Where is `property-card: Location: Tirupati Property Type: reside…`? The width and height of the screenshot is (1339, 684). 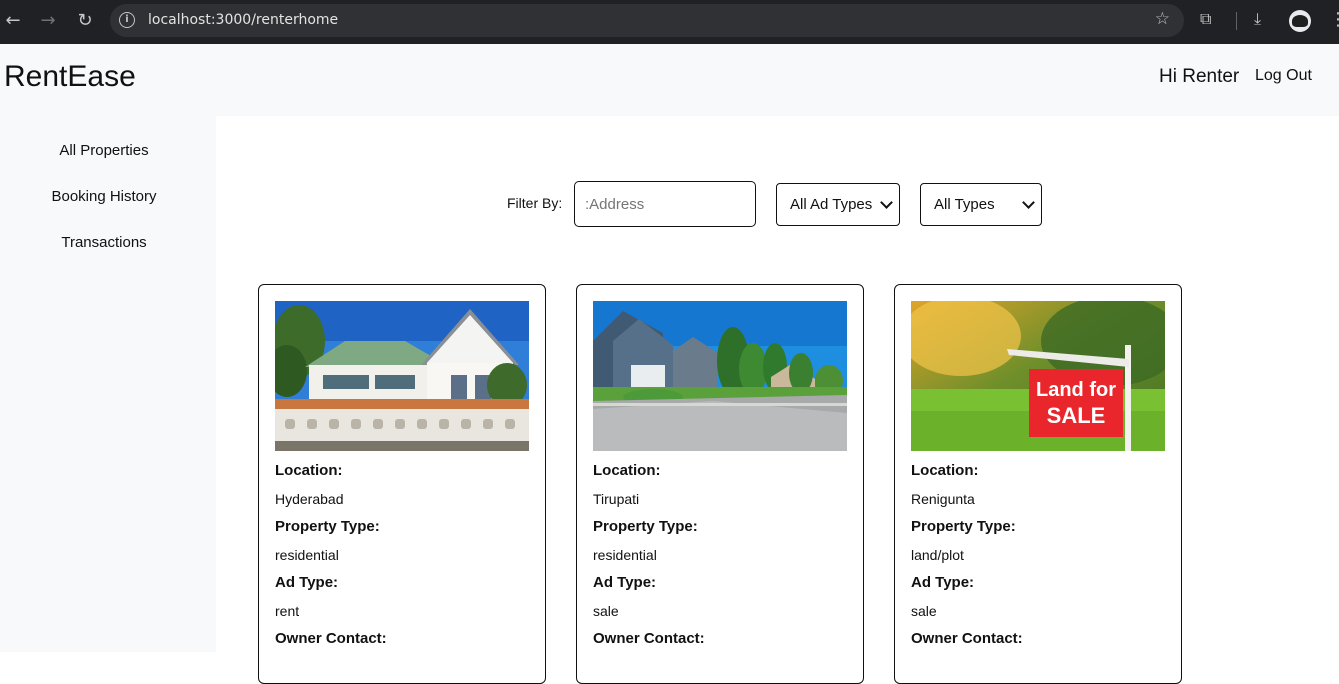
property-card: Location: Tirupati Property Type: reside… is located at coordinates (720, 484).